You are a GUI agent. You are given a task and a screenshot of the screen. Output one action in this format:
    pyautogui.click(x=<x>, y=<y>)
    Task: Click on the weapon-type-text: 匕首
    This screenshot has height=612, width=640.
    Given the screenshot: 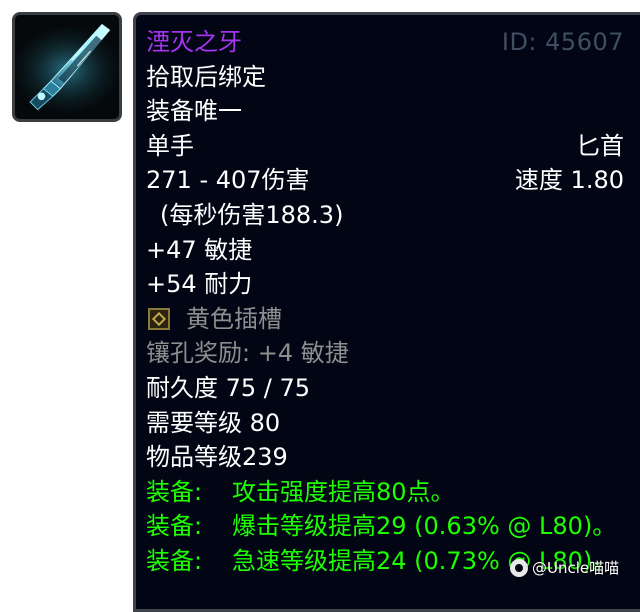 What is the action you would take?
    pyautogui.click(x=600, y=145)
    